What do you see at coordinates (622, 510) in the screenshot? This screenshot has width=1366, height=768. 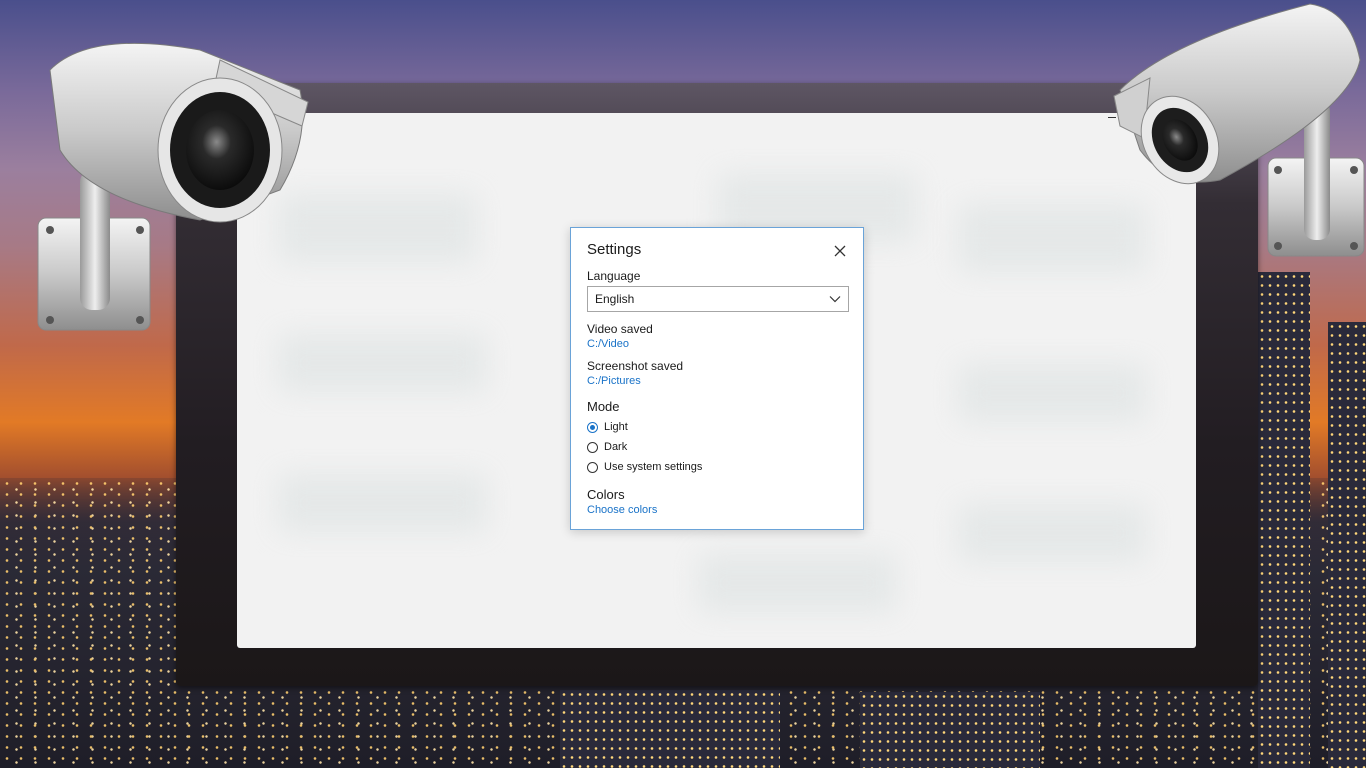 I see `choose-colors-link: Choose colors` at bounding box center [622, 510].